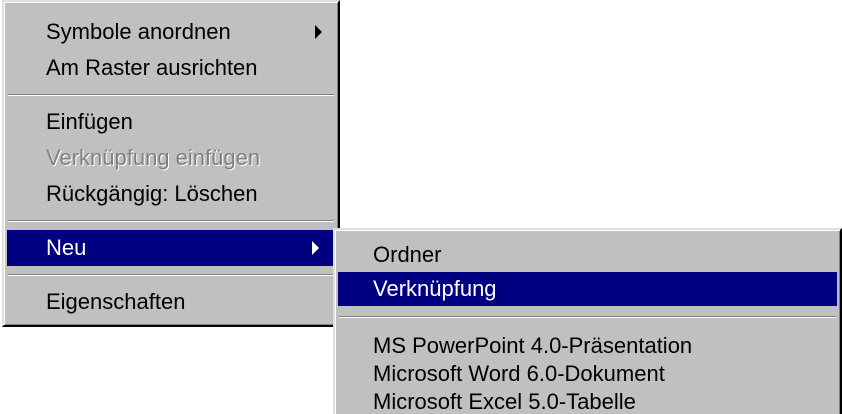 The height and width of the screenshot is (414, 842). I want to click on menu-item-label: Rückgängig: Löschen, so click(152, 193).